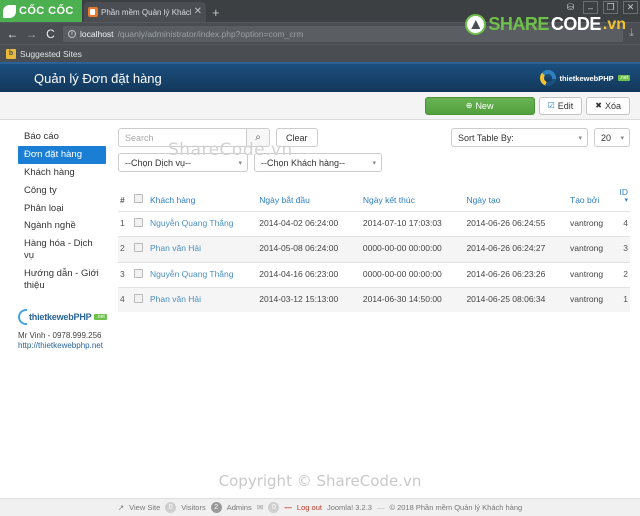 This screenshot has height=516, width=640. I want to click on sidebar-item-hang-hoa: Hàng hóa - Dịch vụ, so click(62, 250).